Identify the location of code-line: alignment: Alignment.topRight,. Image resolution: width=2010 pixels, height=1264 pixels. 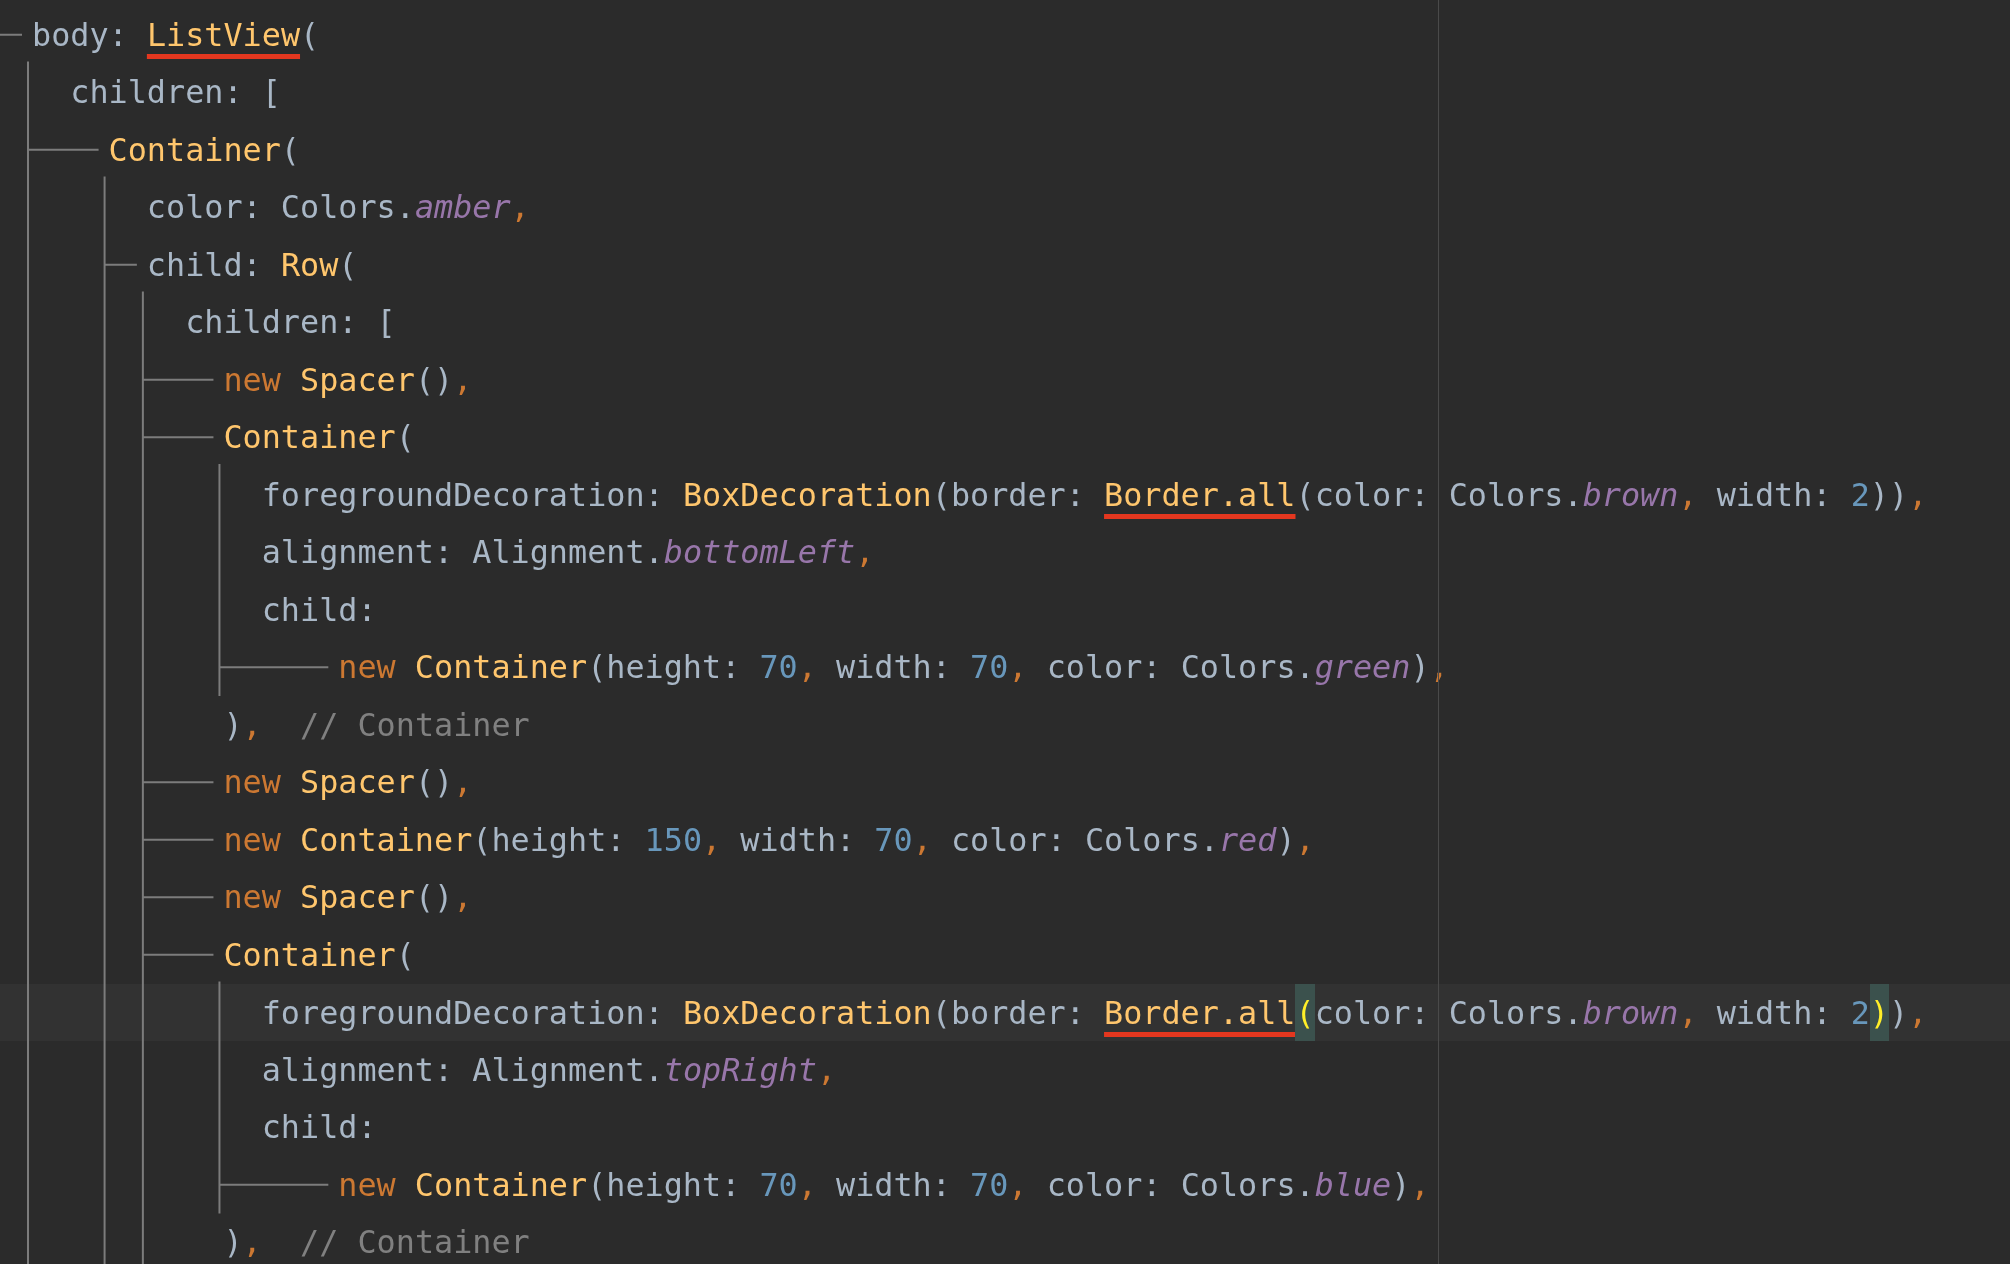
(549, 1069).